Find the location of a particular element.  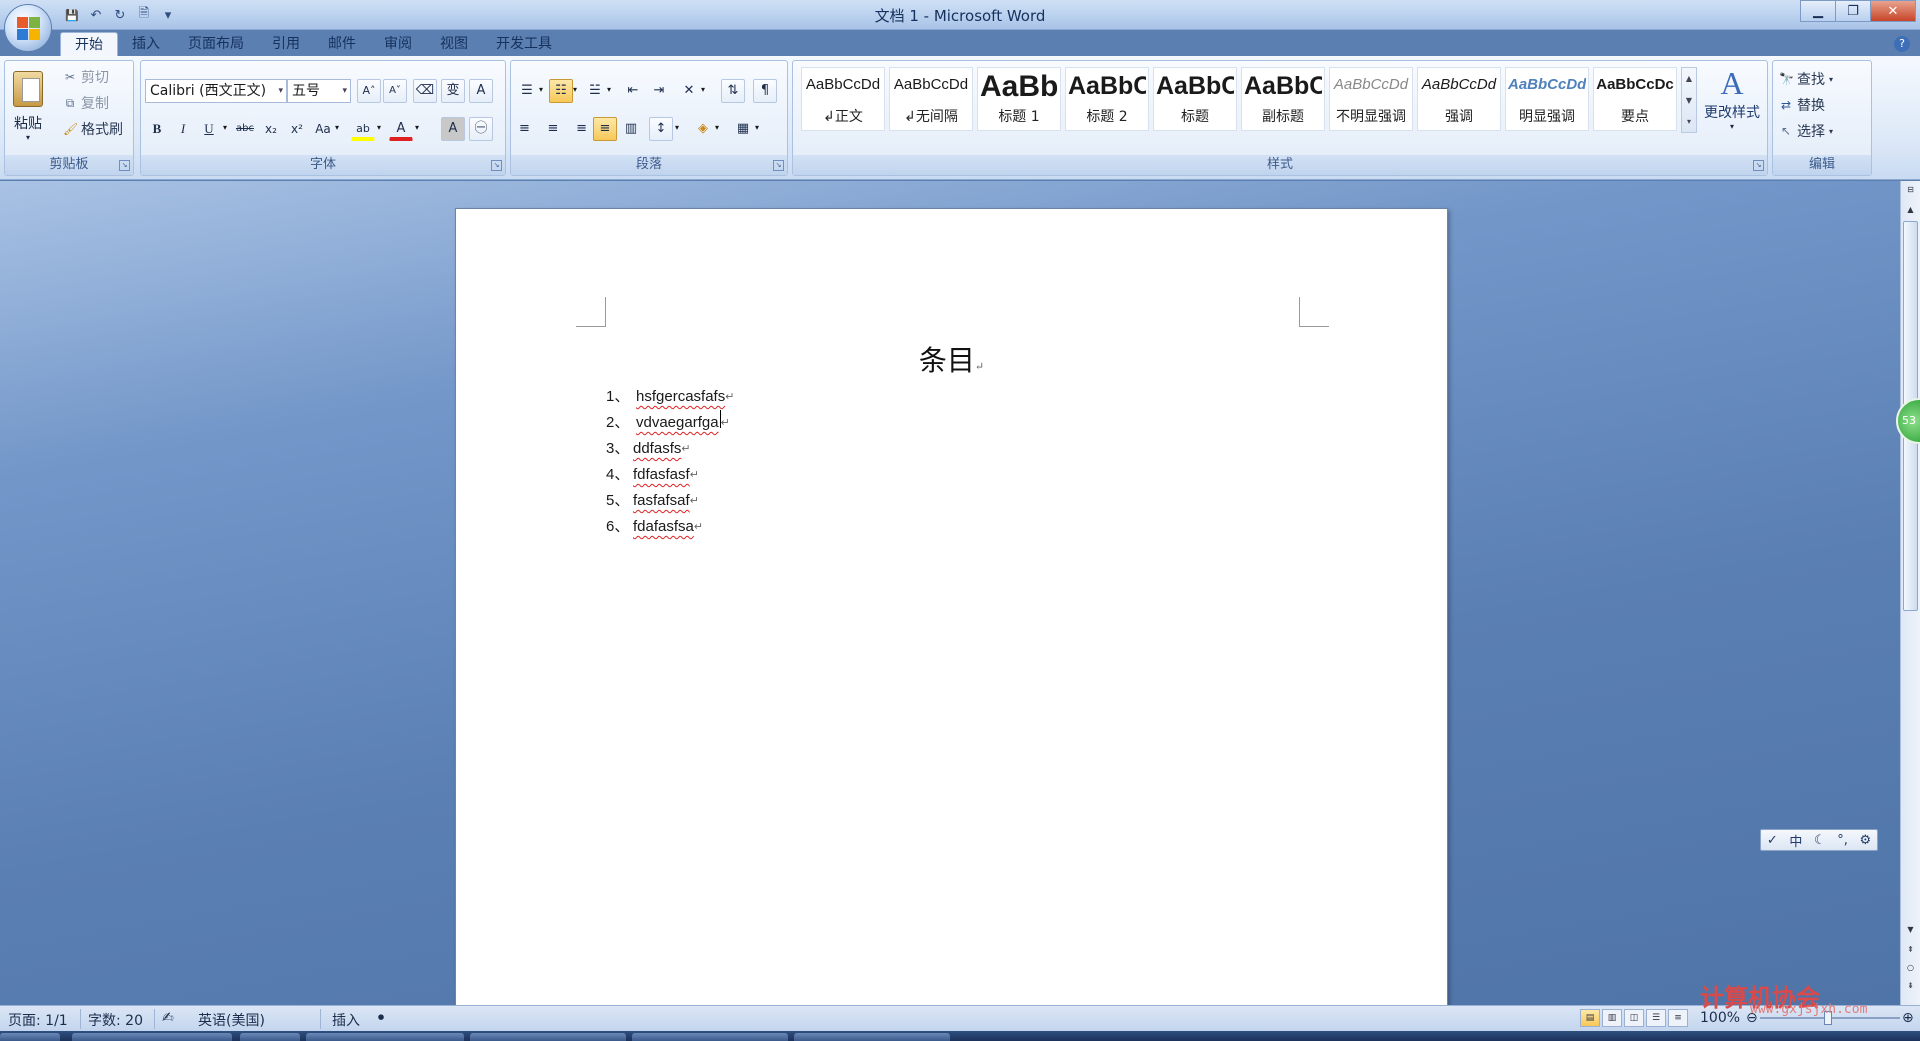

cut-button: ✂ 剪切 is located at coordinates (86, 77).